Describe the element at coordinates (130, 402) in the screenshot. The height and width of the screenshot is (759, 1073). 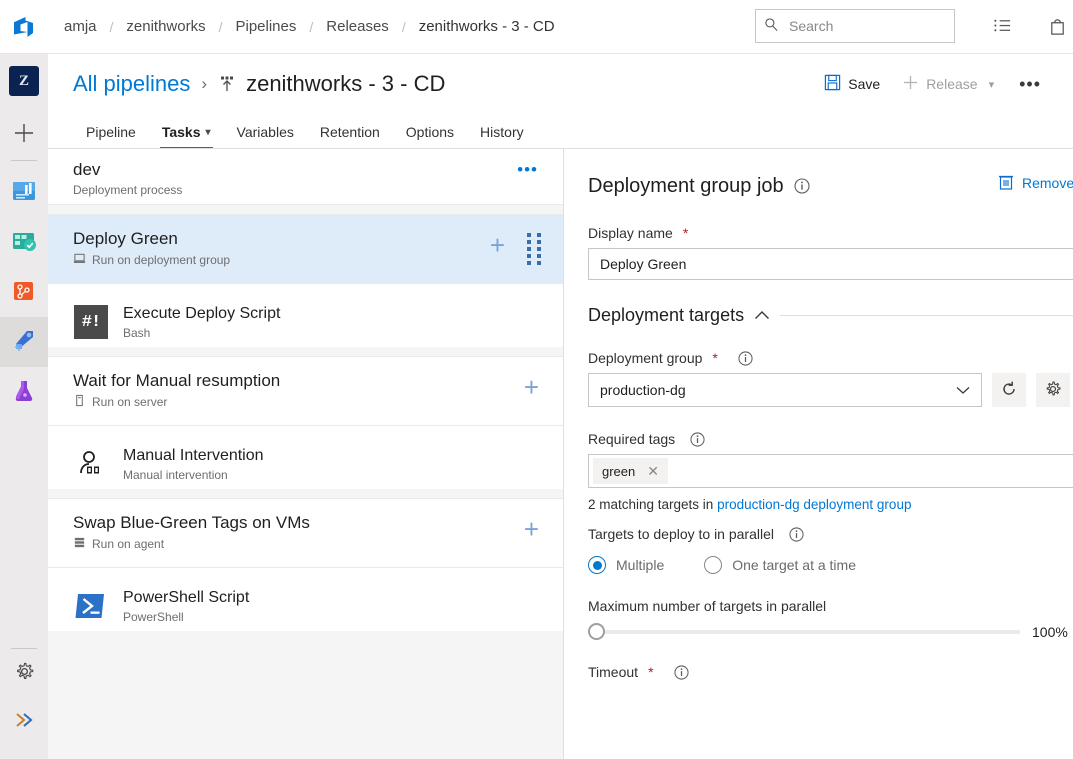
I see `phase-subtitle: Run on server` at that location.